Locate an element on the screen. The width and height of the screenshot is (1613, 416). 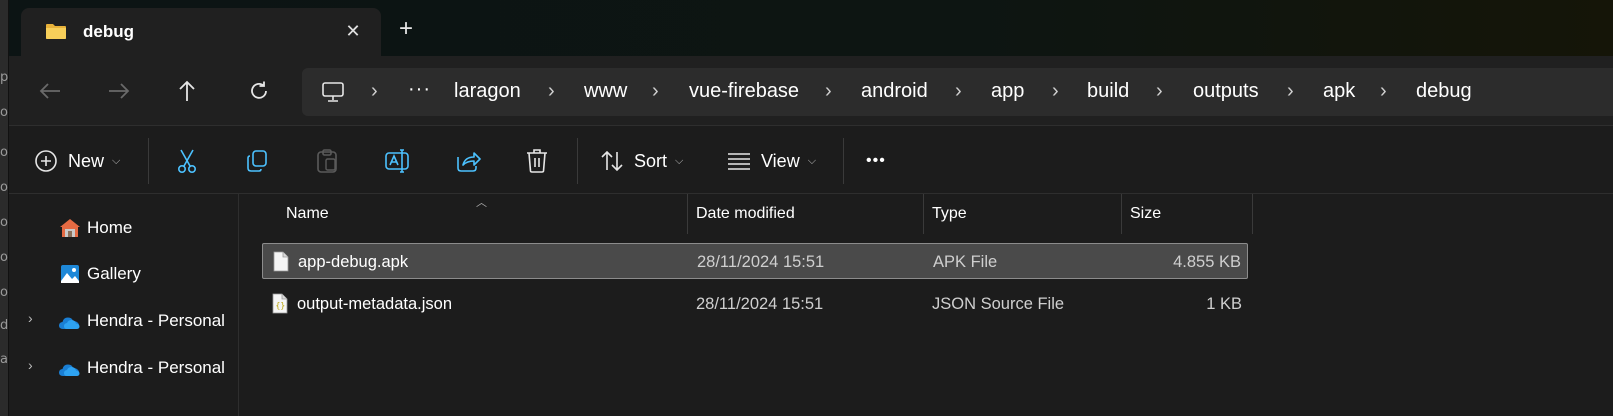
view-button: View ⌵ is located at coordinates (771, 161).